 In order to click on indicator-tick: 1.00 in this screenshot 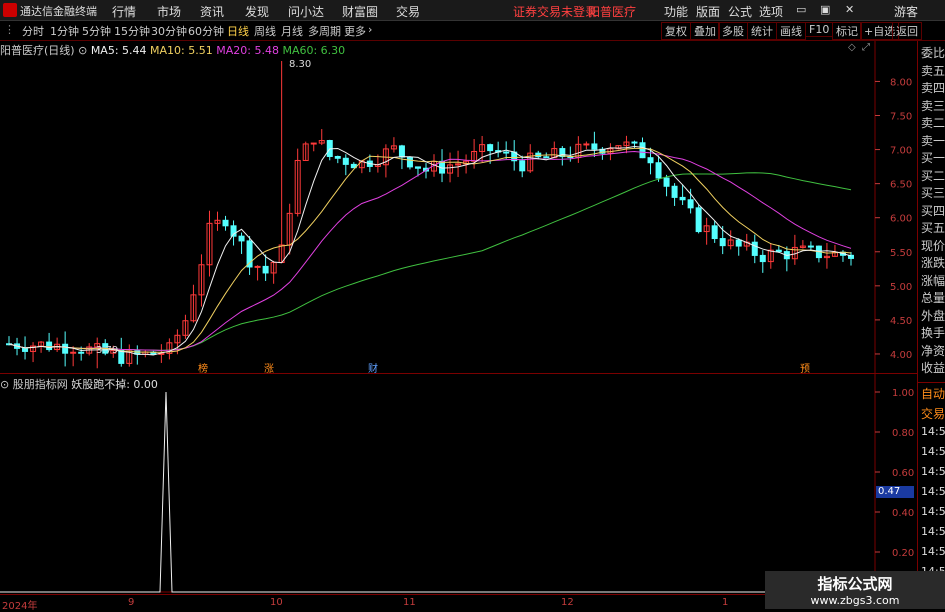, I will do `click(903, 393)`.